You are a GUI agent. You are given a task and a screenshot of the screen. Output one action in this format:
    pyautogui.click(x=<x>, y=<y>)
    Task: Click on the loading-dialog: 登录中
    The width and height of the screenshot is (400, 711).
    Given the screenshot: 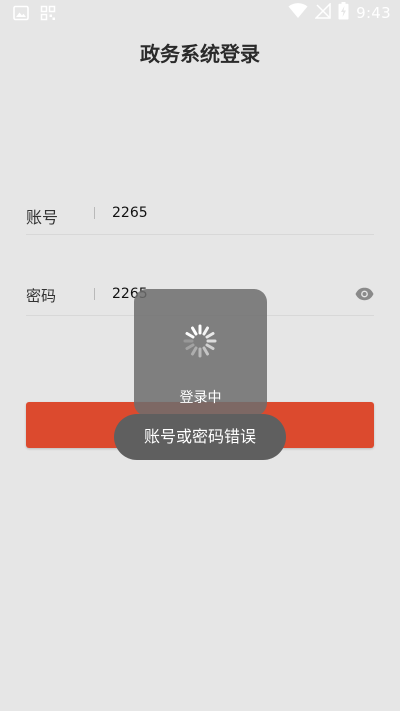 What is the action you would take?
    pyautogui.click(x=200, y=352)
    